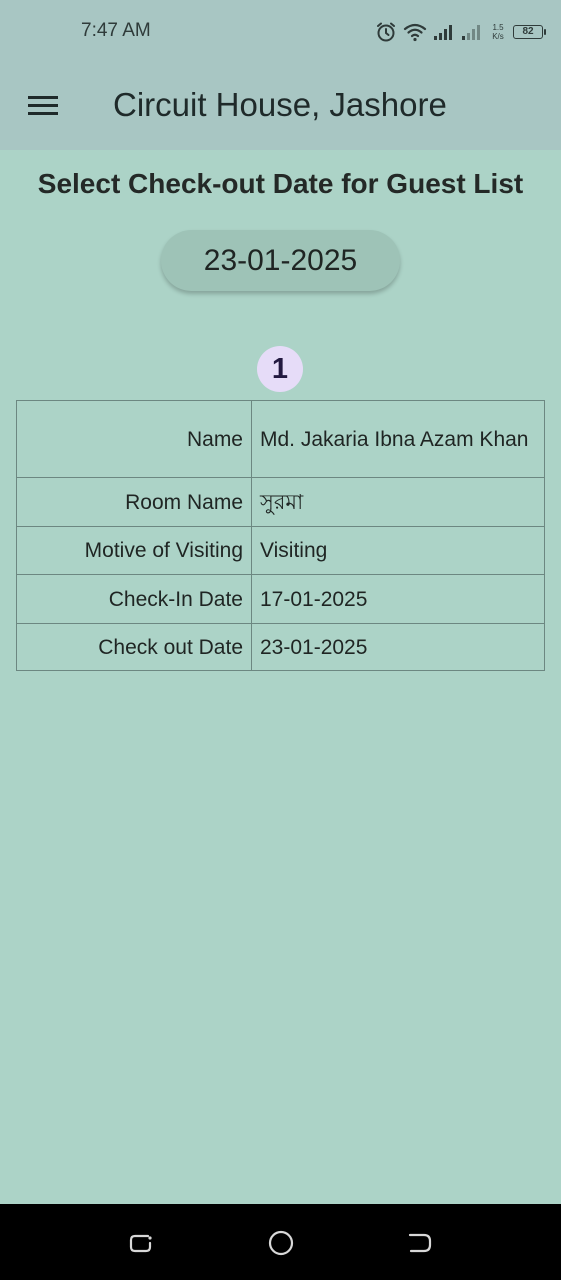 The width and height of the screenshot is (561, 1280). What do you see at coordinates (116, 30) in the screenshot?
I see `status-time: 7:47 AM` at bounding box center [116, 30].